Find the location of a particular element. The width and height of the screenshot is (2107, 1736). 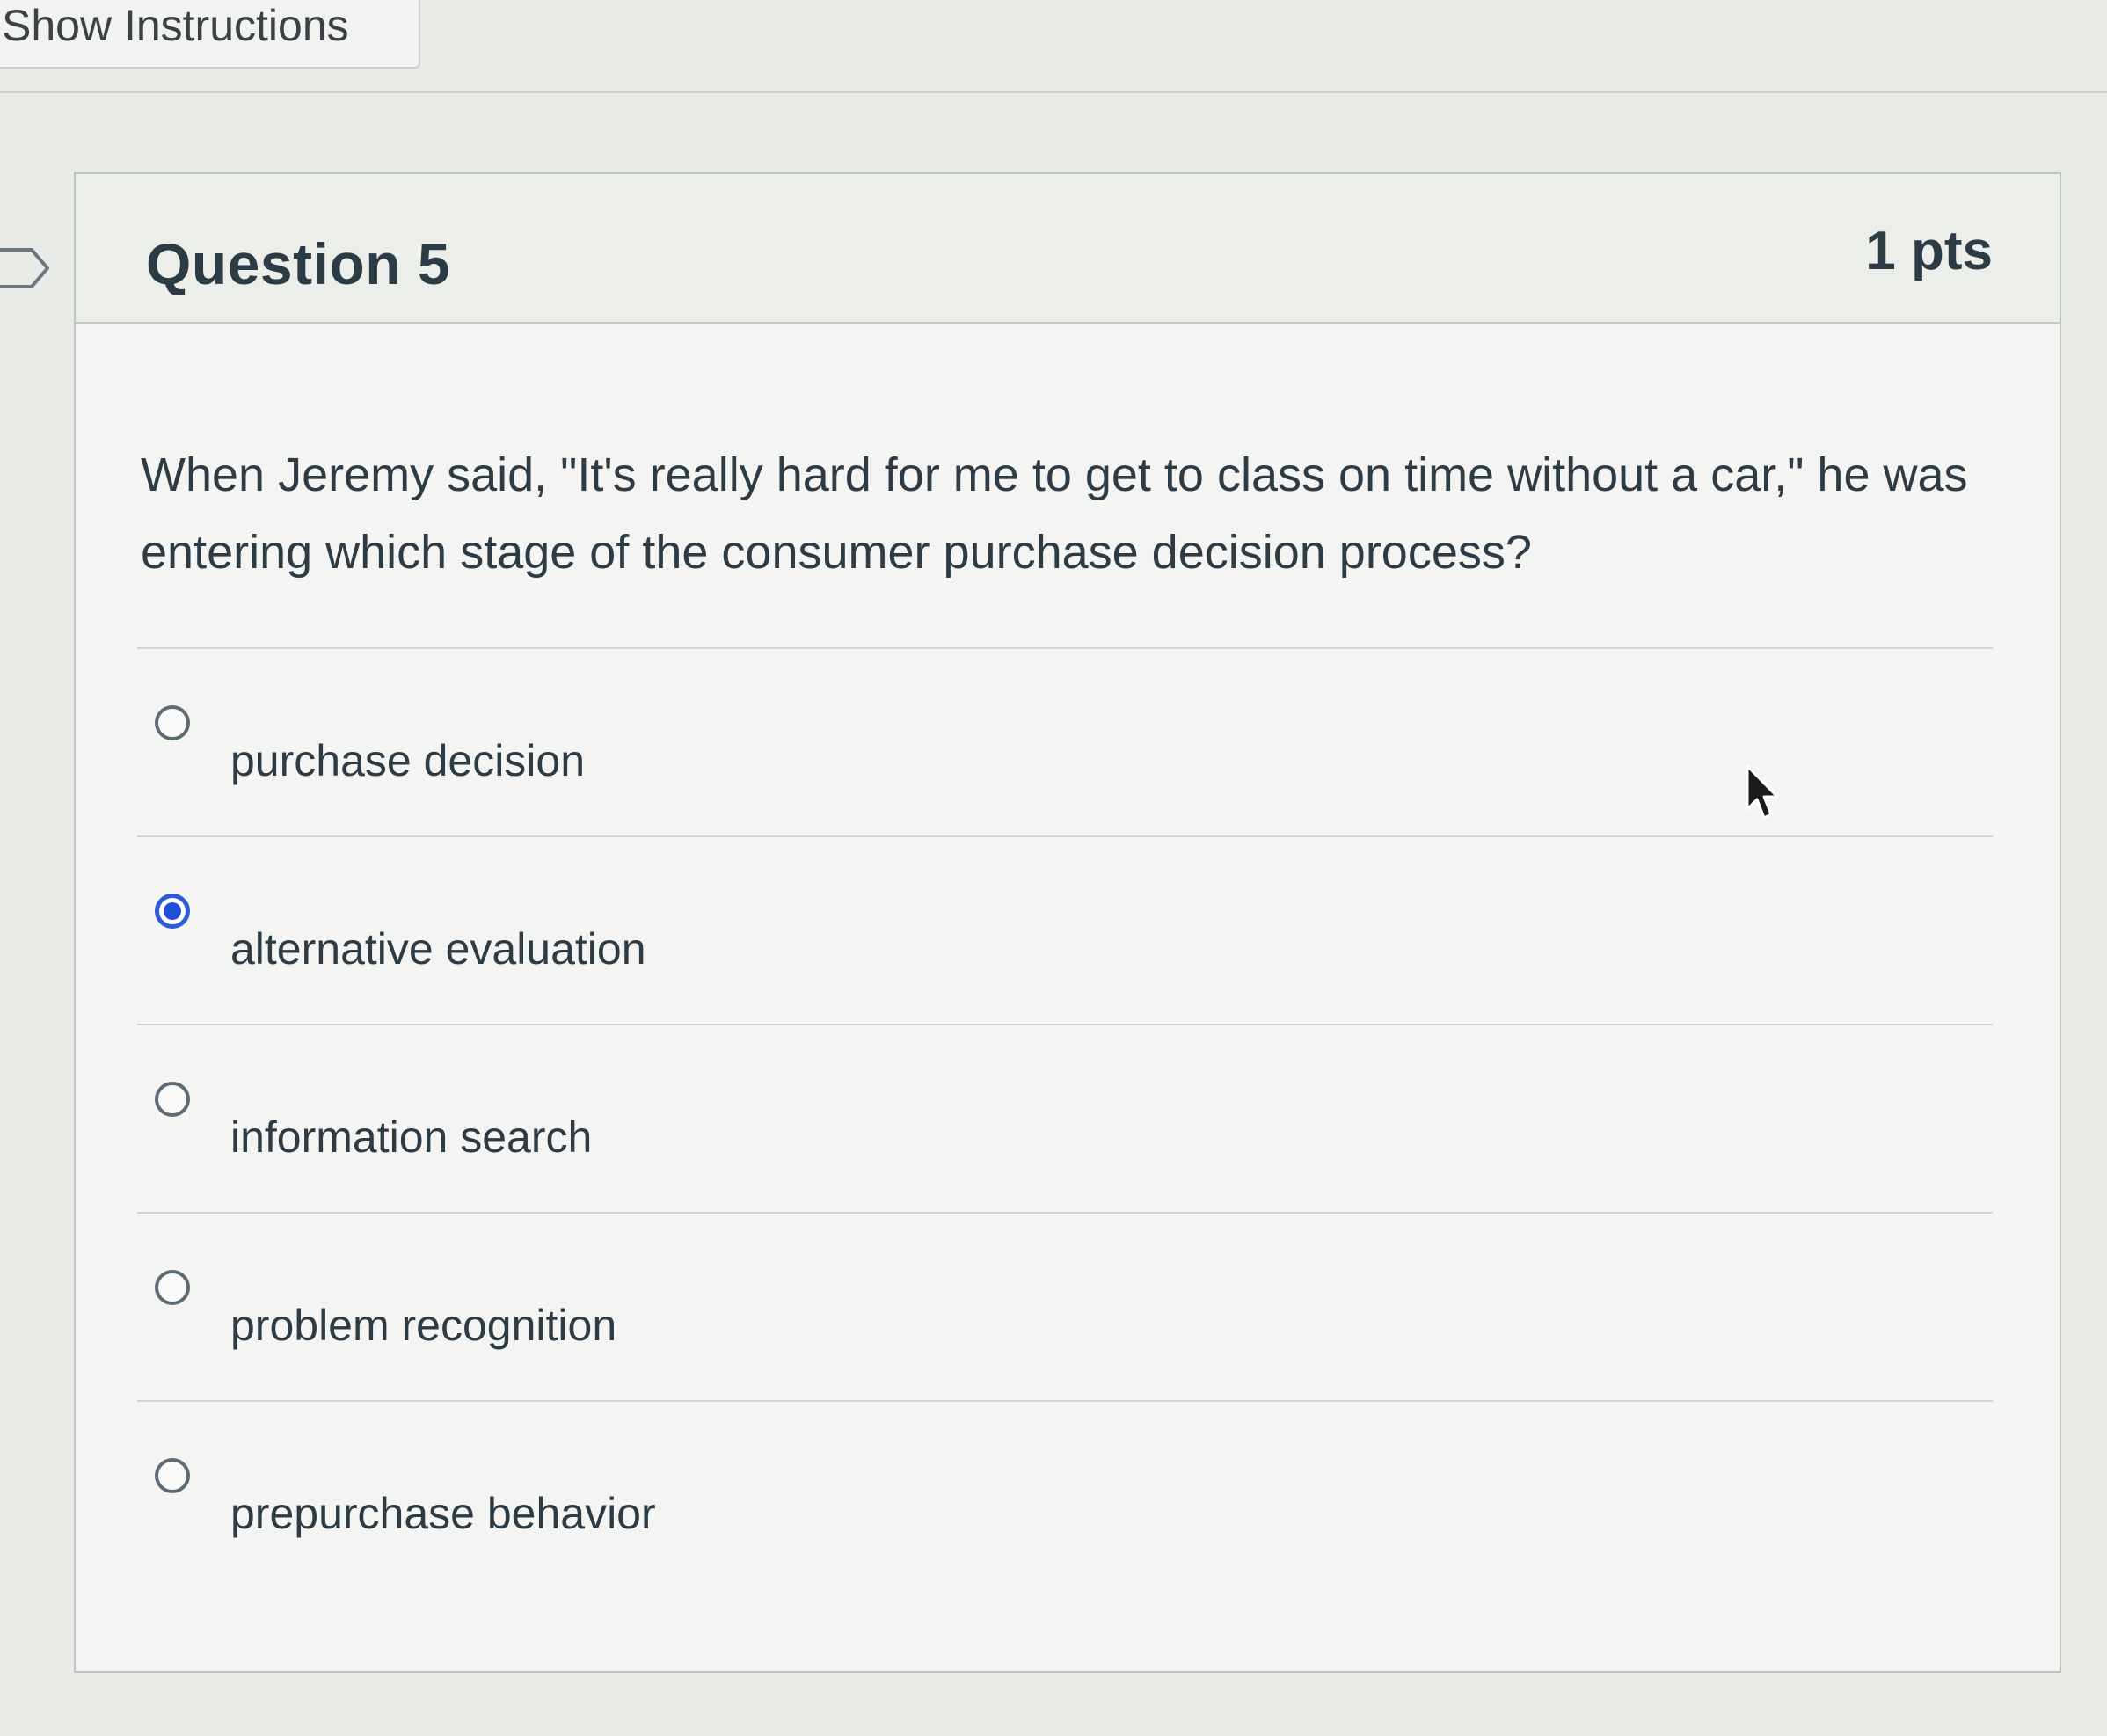

question-points: 1 pts is located at coordinates (1929, 251).